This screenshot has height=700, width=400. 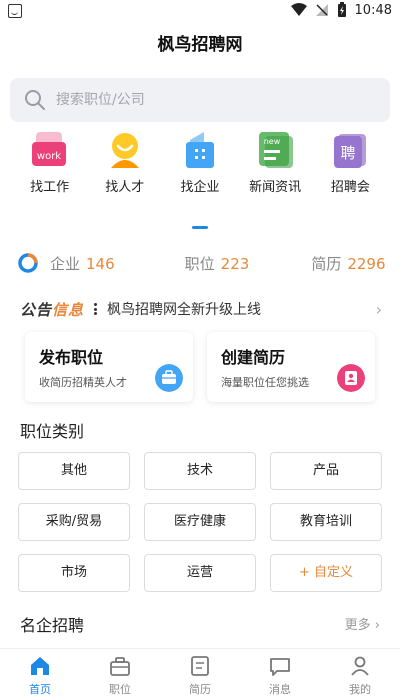 What do you see at coordinates (124, 150) in the screenshot?
I see `talent-icon` at bounding box center [124, 150].